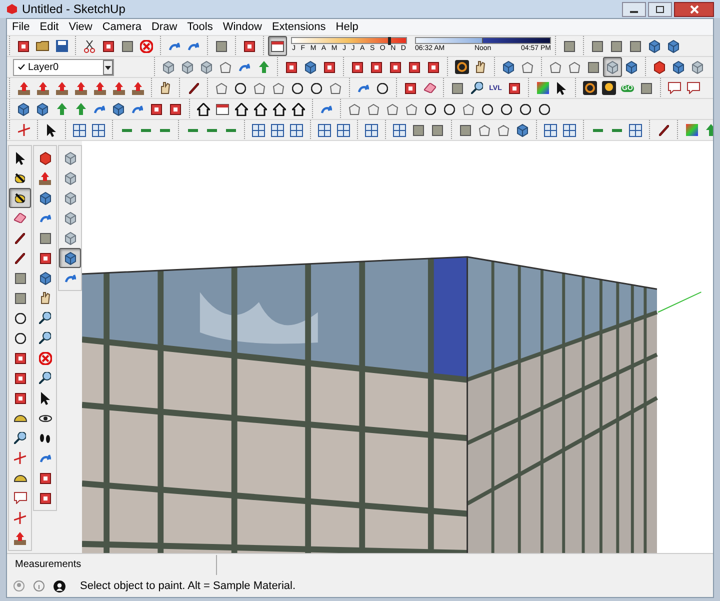  What do you see at coordinates (21, 27) in the screenshot?
I see `menu-item: File` at bounding box center [21, 27].